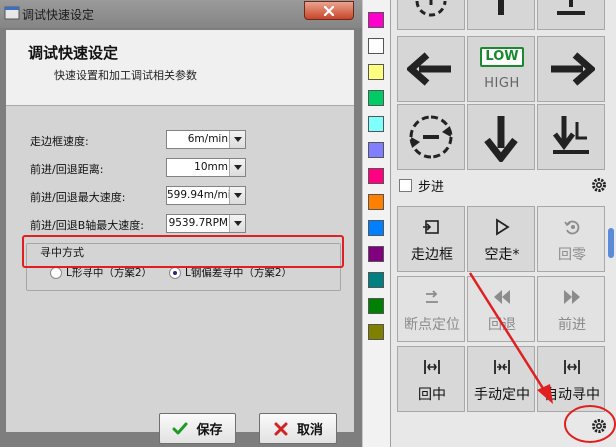 The height and width of the screenshot is (447, 616). I want to click on step-checkbox-box, so click(405, 185).